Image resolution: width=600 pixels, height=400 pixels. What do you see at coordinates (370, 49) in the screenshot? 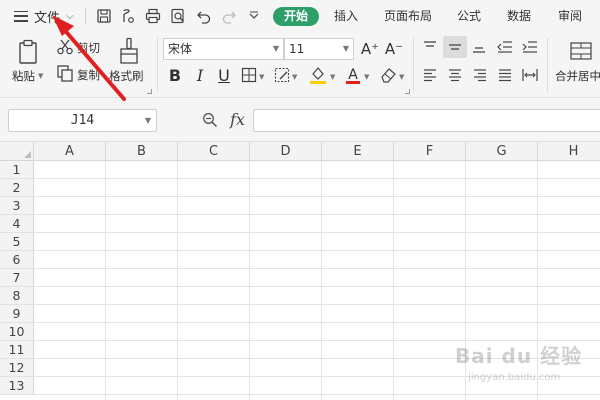
I see `increase-font-size-button: A⁺` at bounding box center [370, 49].